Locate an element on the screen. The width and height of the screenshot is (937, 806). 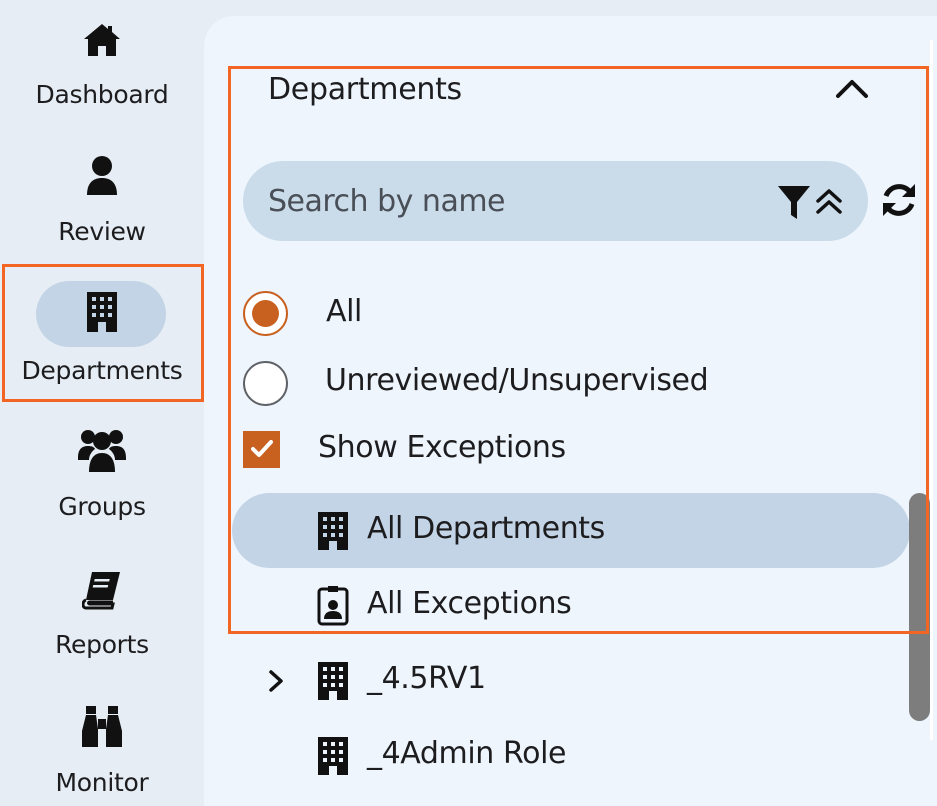
home-icon is located at coordinates (102, 40).